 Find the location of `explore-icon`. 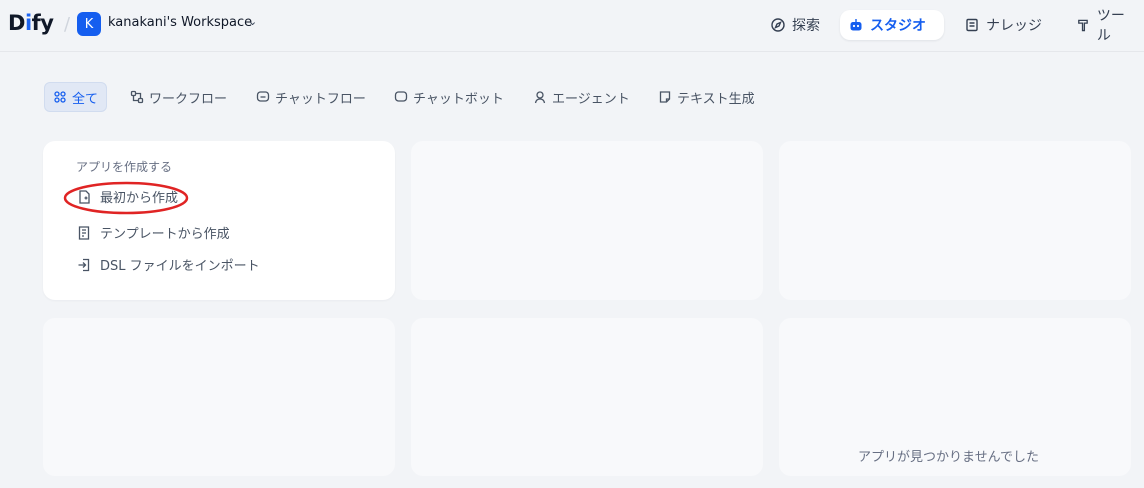

explore-icon is located at coordinates (778, 25).